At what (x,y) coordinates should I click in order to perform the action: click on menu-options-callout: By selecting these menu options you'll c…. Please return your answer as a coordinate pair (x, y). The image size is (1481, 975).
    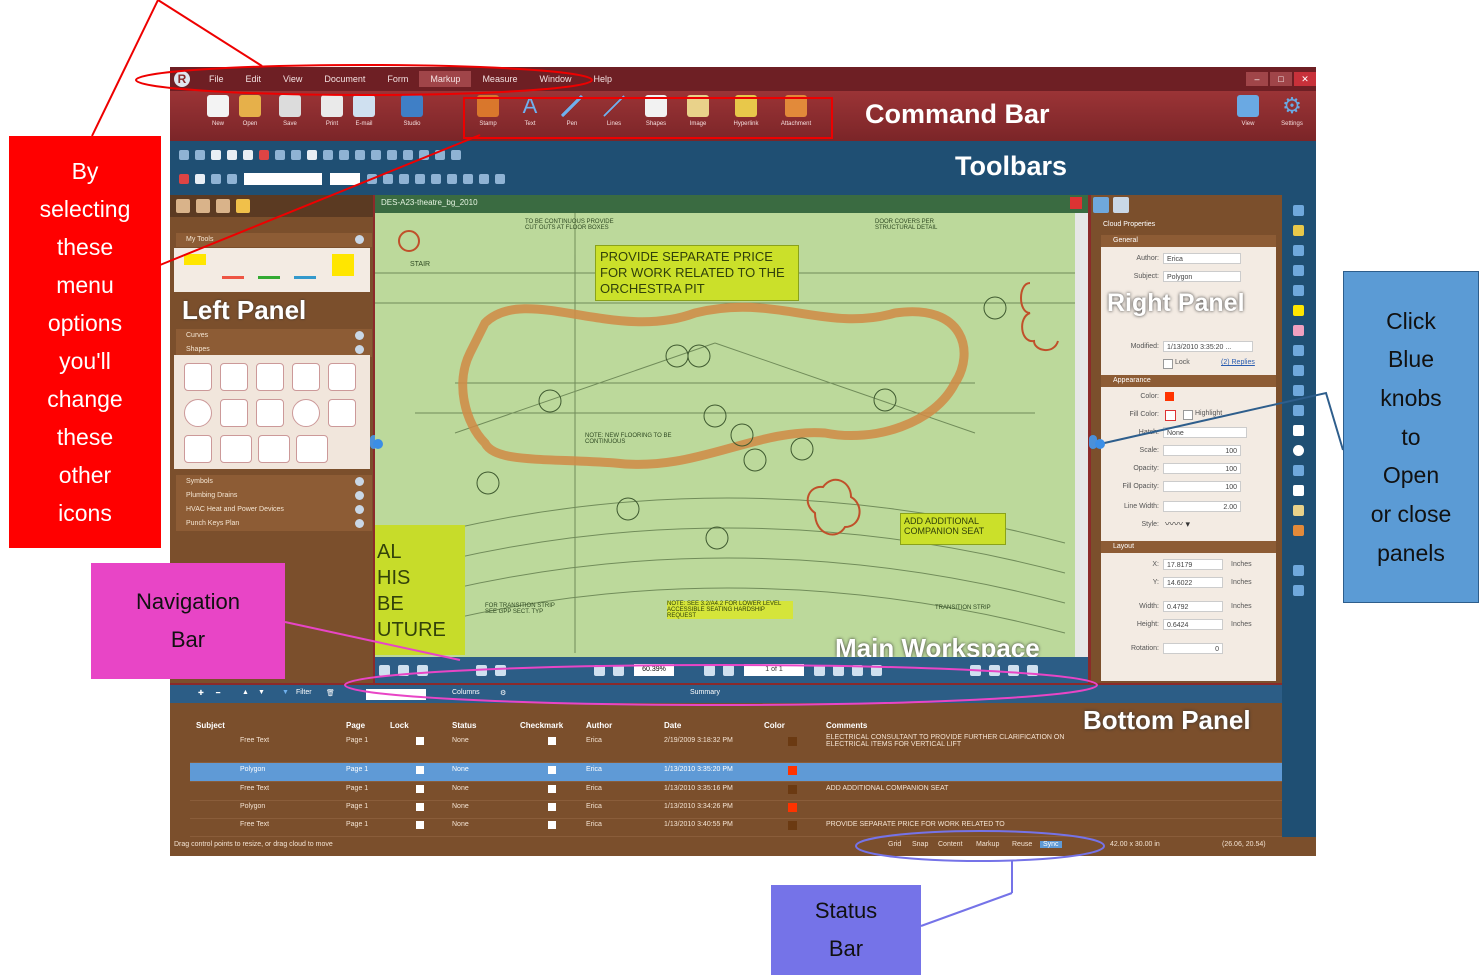
    Looking at the image, I should click on (85, 342).